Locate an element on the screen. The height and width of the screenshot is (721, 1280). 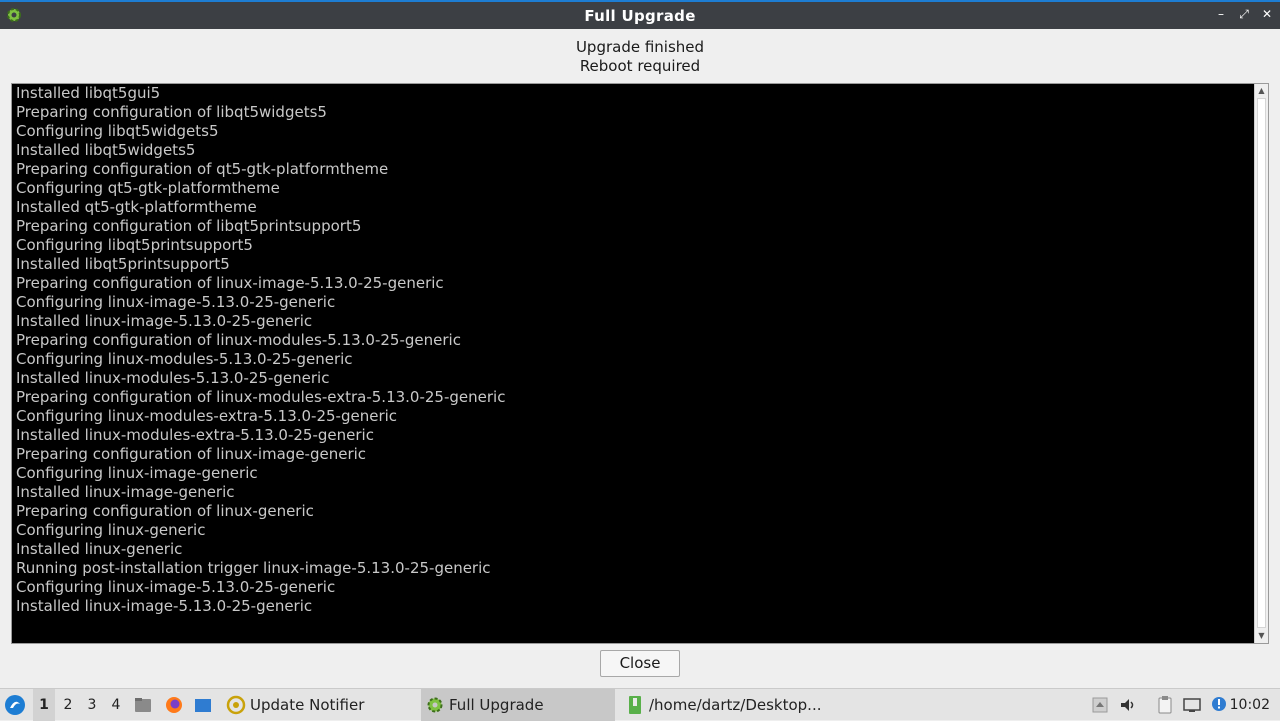
status-line-reboot: Reboot required is located at coordinates (640, 66).